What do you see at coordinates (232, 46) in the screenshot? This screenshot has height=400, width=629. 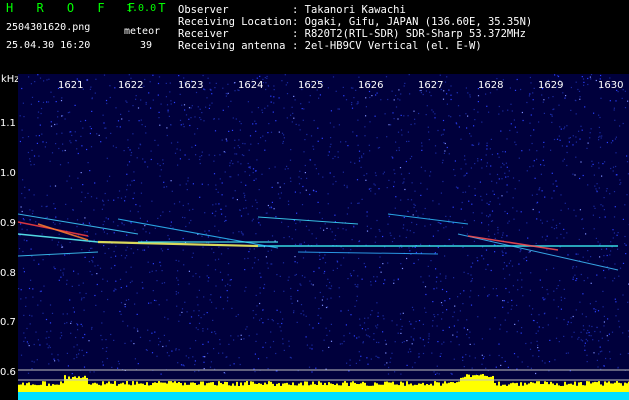 I see `antenna-key: Receiving antenna` at bounding box center [232, 46].